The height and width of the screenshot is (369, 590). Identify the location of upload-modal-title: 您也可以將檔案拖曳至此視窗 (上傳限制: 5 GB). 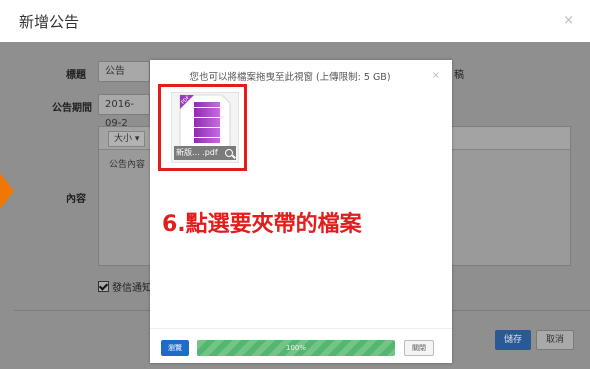
(290, 77).